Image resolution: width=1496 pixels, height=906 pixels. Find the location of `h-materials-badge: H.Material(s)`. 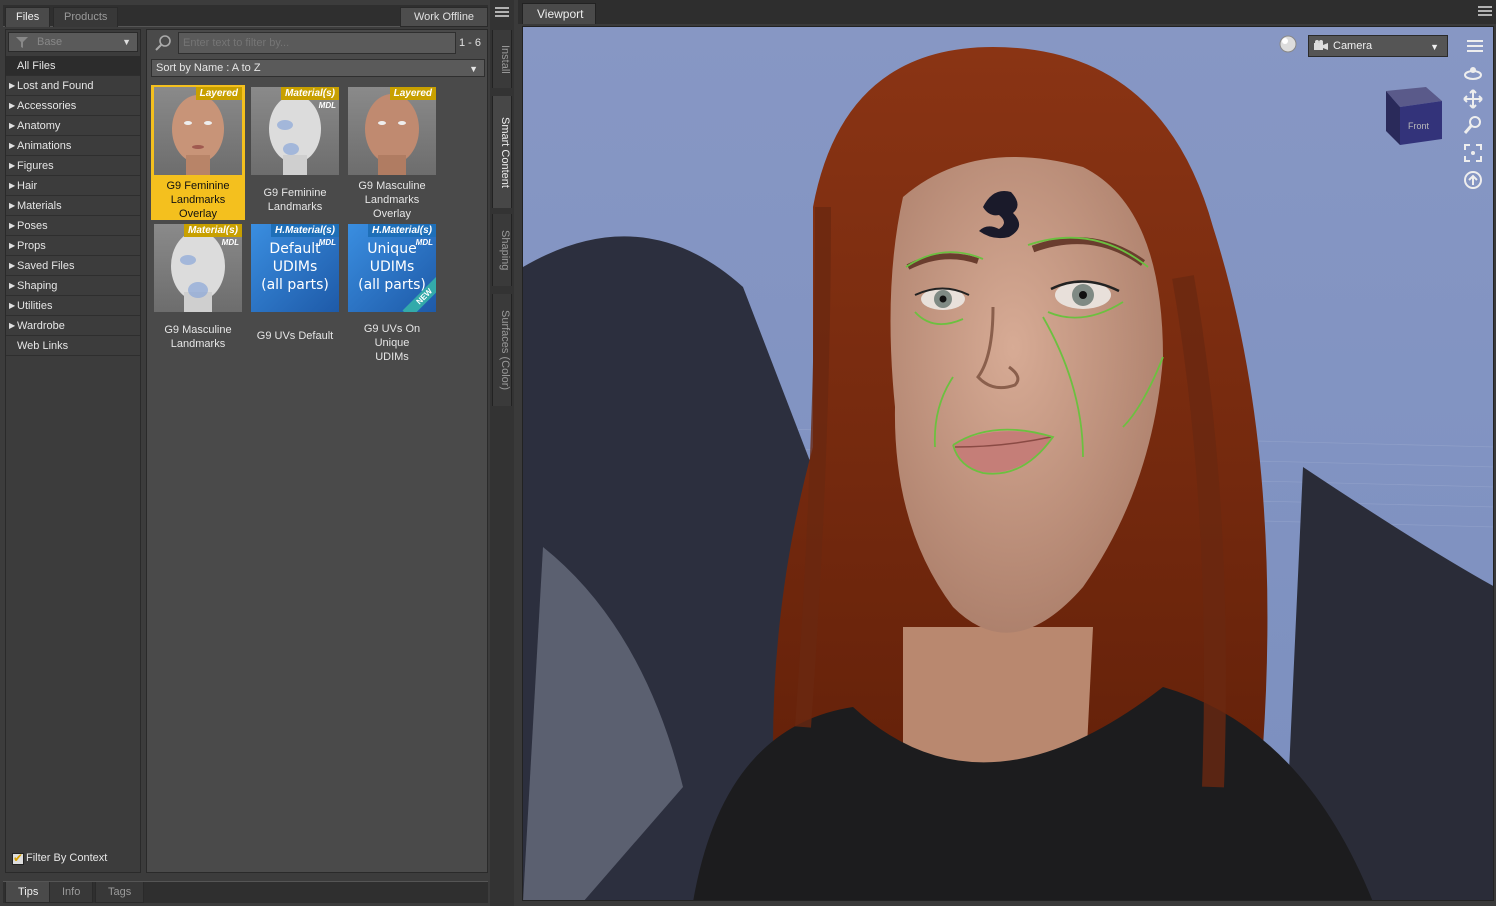

h-materials-badge: H.Material(s) is located at coordinates (401, 230).